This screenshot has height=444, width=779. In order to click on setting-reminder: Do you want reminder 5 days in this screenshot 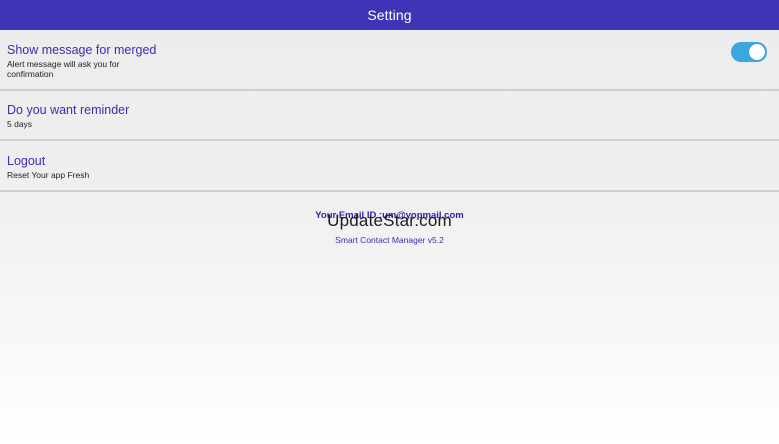, I will do `click(389, 116)`.